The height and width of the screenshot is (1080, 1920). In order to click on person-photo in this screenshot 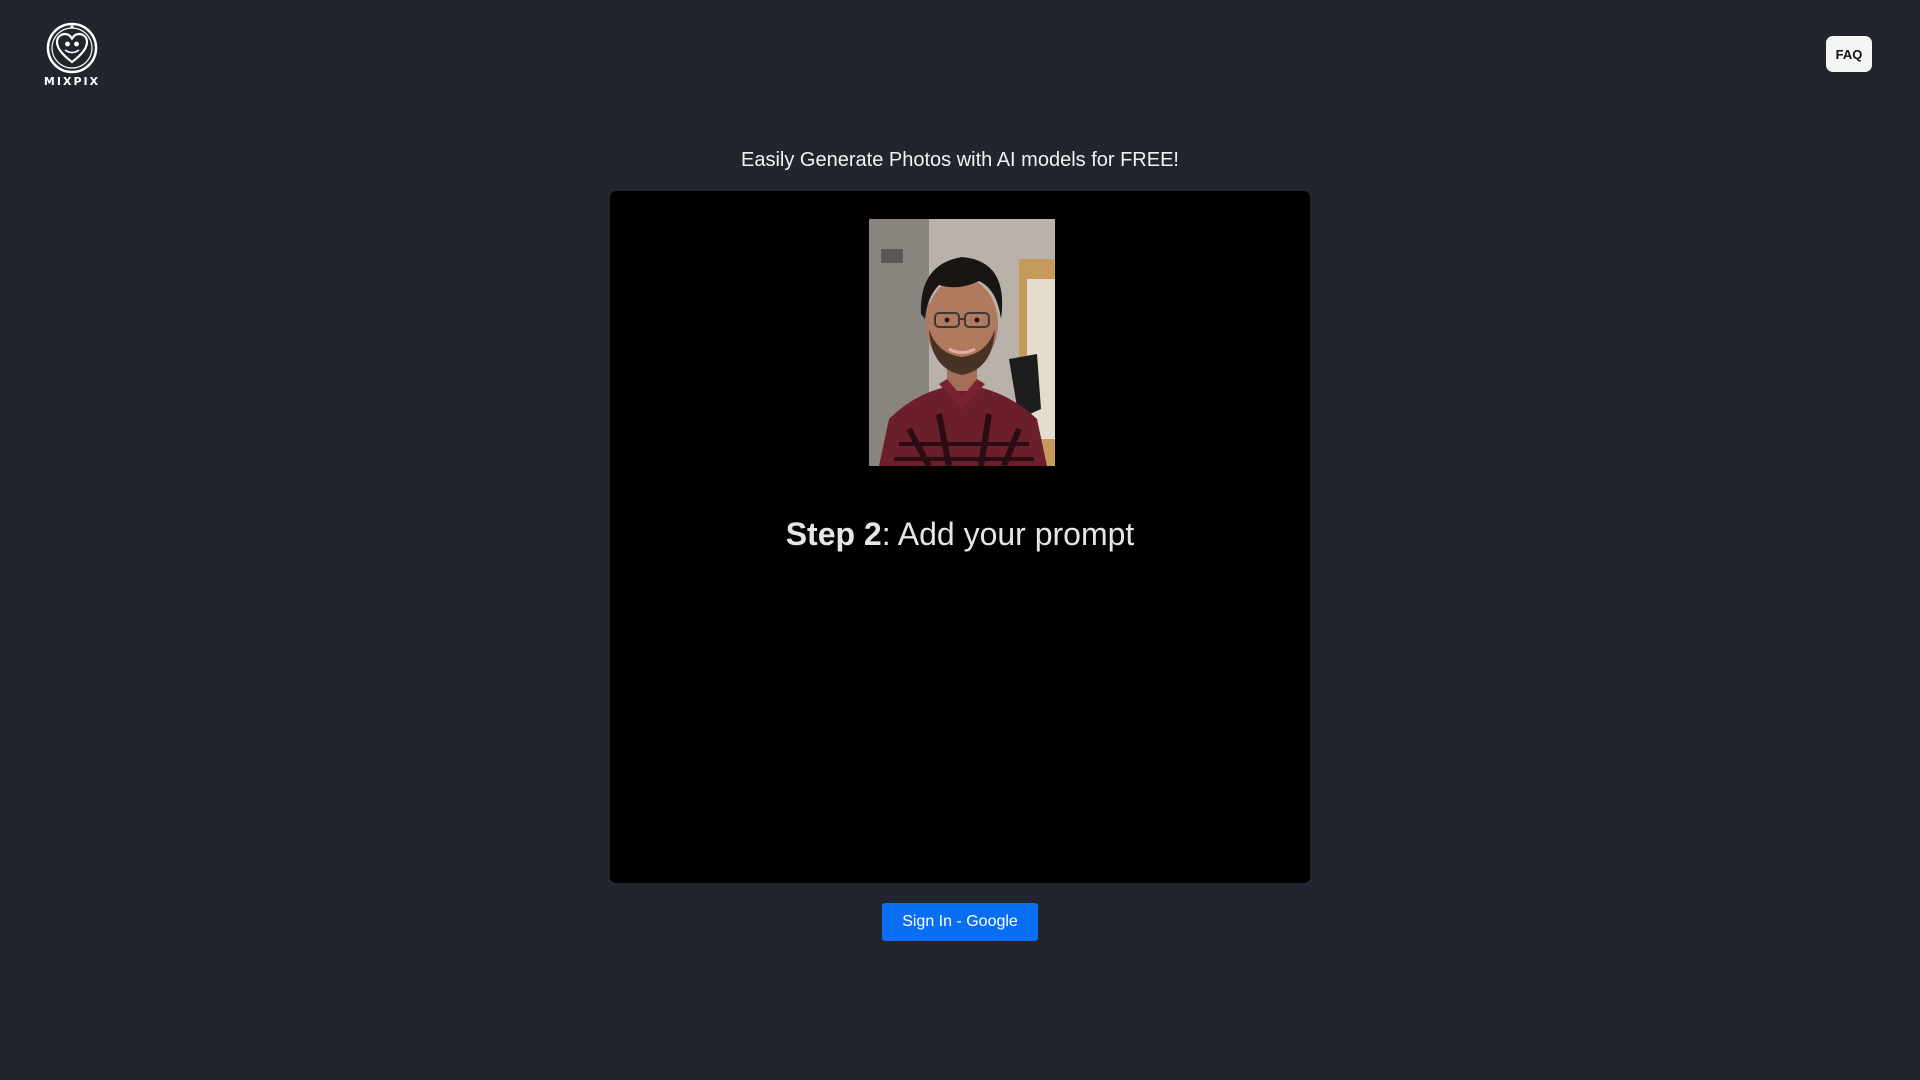, I will do `click(962, 342)`.